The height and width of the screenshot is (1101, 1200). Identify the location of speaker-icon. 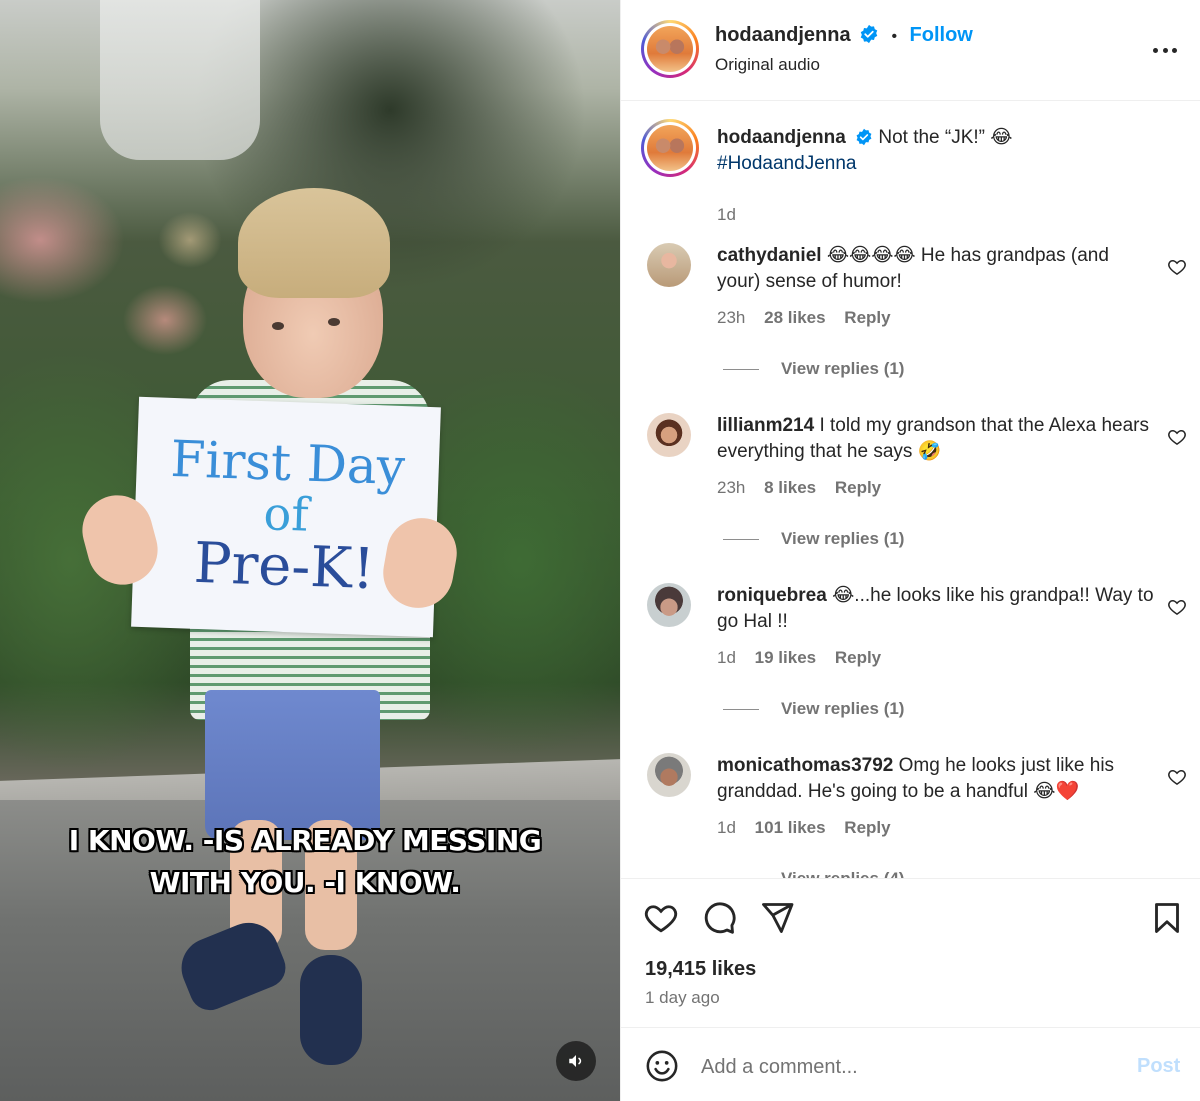
(575, 1061).